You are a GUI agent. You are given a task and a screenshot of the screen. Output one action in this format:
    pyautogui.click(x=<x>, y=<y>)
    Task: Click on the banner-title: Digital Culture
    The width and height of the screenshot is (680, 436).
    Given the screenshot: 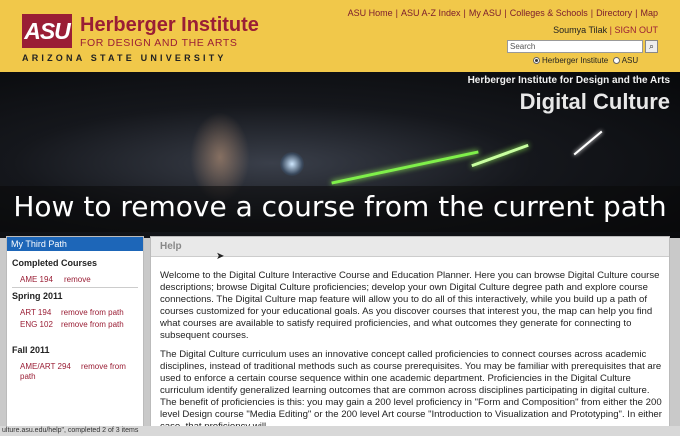 What is the action you would take?
    pyautogui.click(x=594, y=101)
    